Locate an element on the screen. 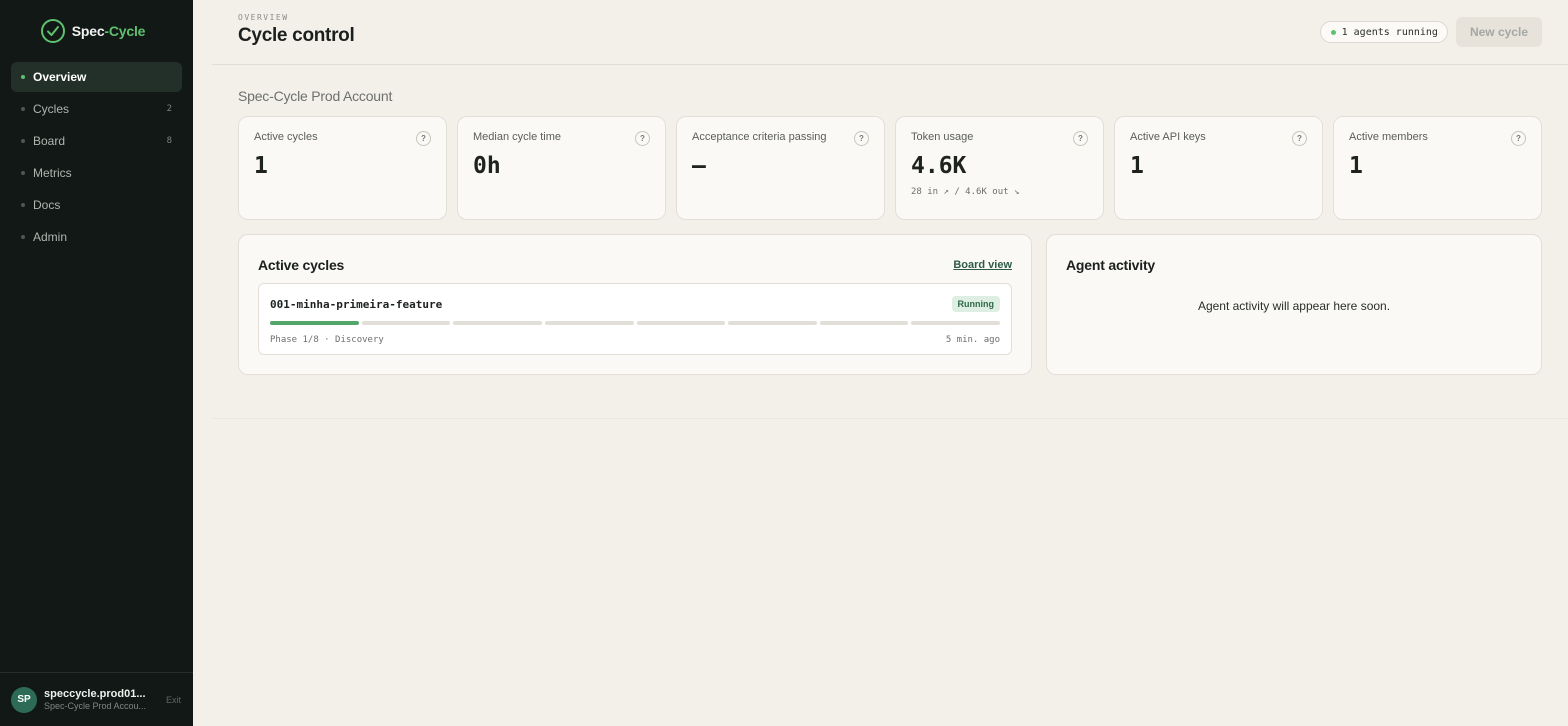 This screenshot has height=726, width=1568. sidebar-item-board: Board 8 is located at coordinates (96, 141).